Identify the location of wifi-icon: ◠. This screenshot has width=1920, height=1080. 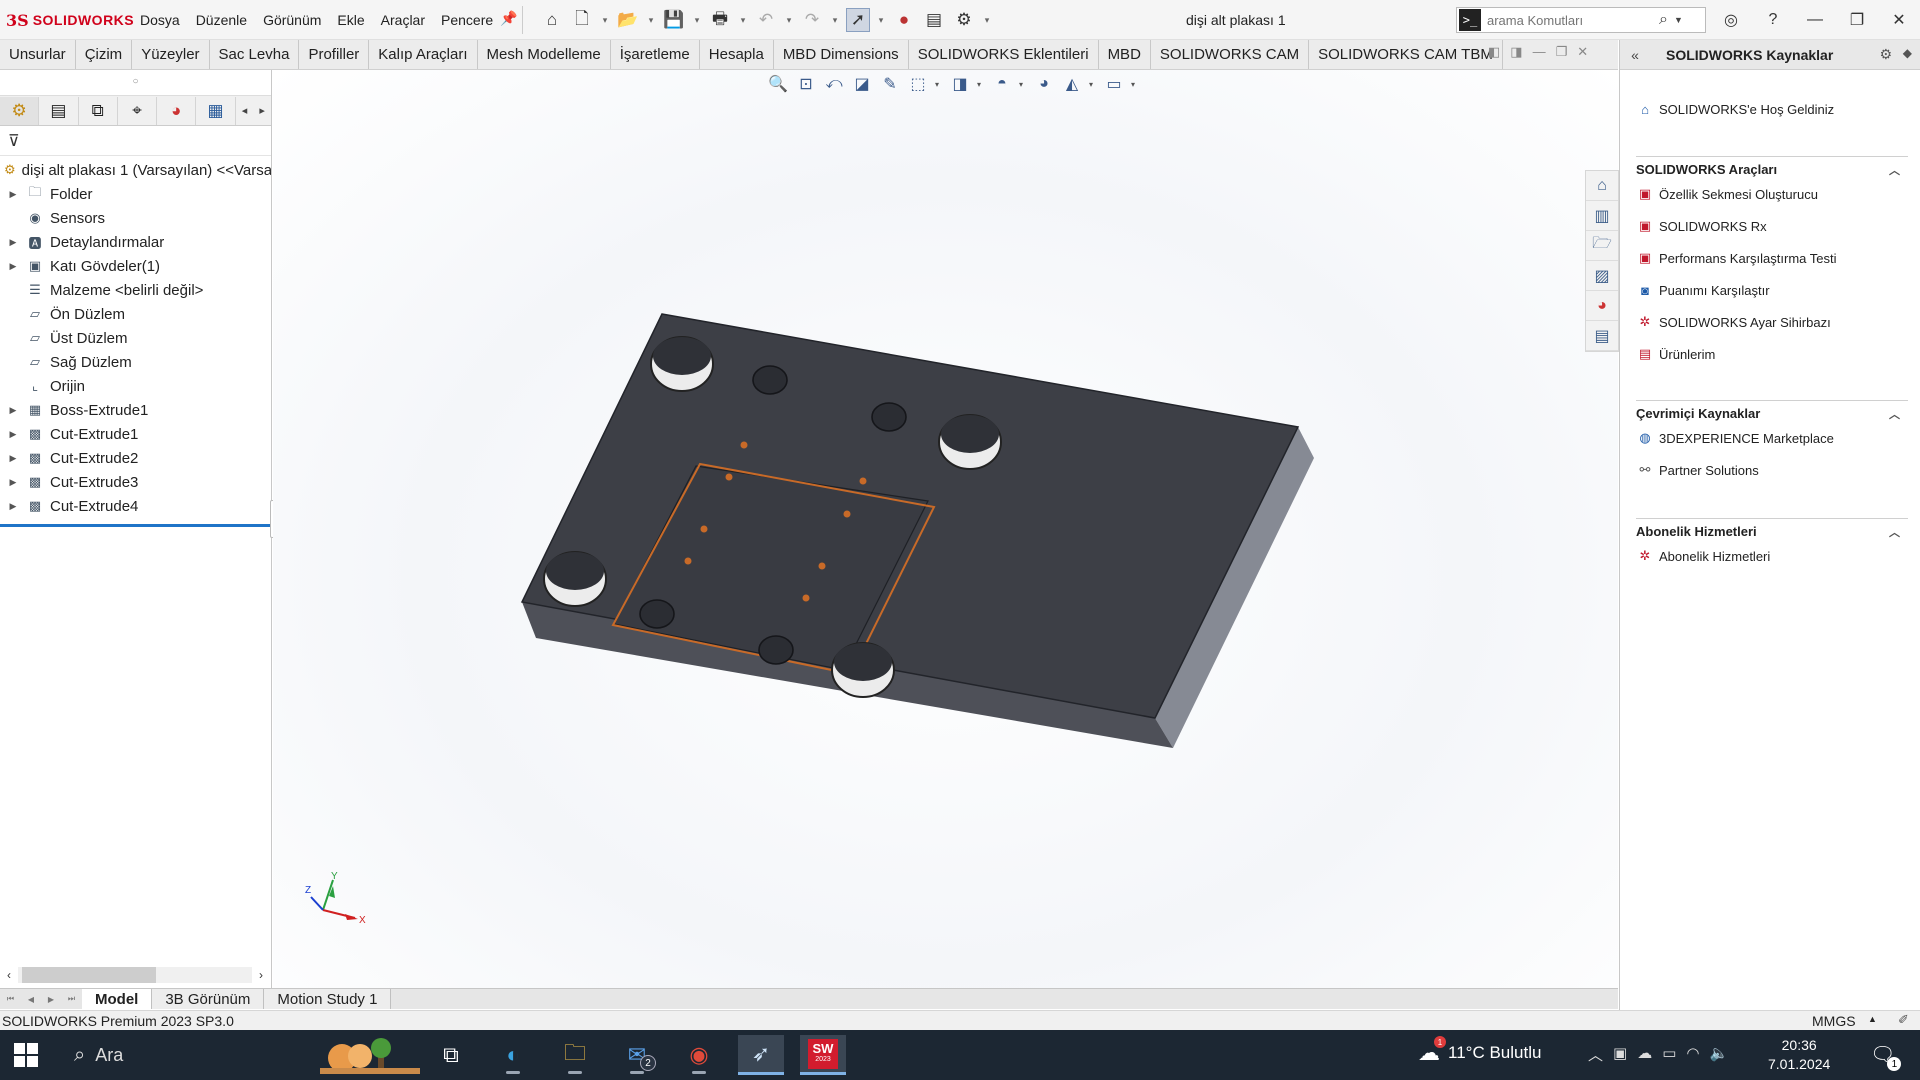
(1692, 1054).